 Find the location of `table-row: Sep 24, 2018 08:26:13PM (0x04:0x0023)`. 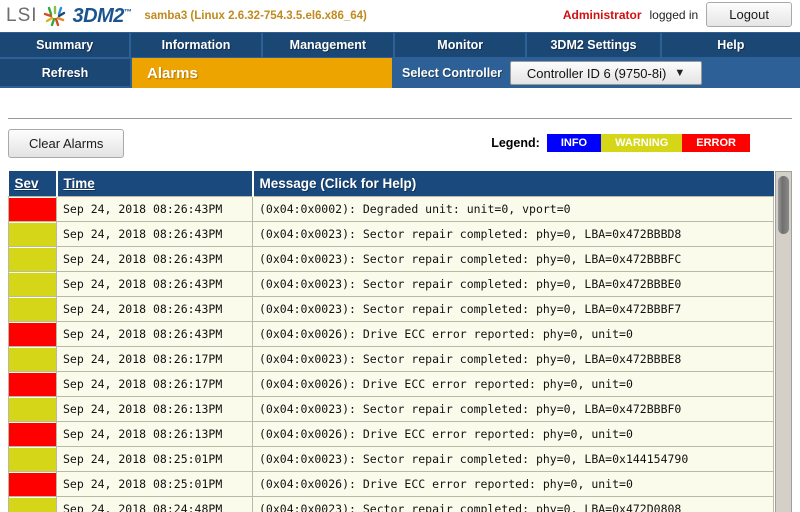

table-row: Sep 24, 2018 08:26:13PM (0x04:0x0023) is located at coordinates (391, 409).